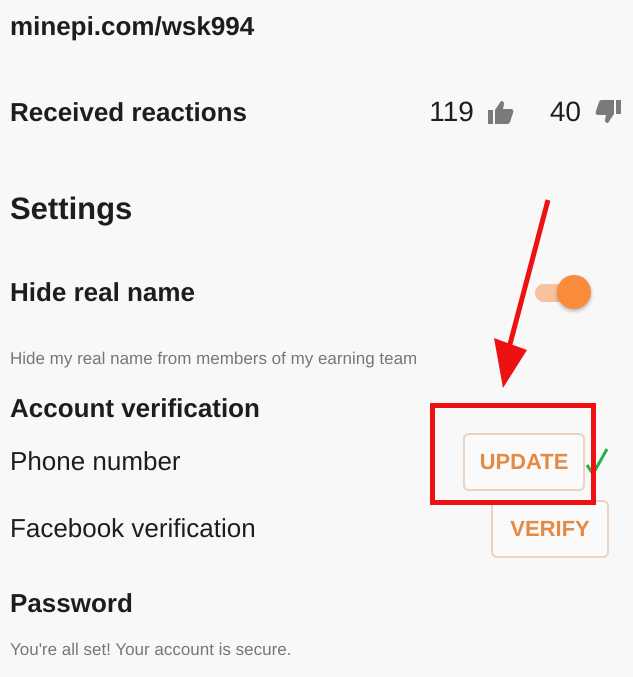 Image resolution: width=633 pixels, height=677 pixels. I want to click on reactions-label: Received reactions, so click(129, 112).